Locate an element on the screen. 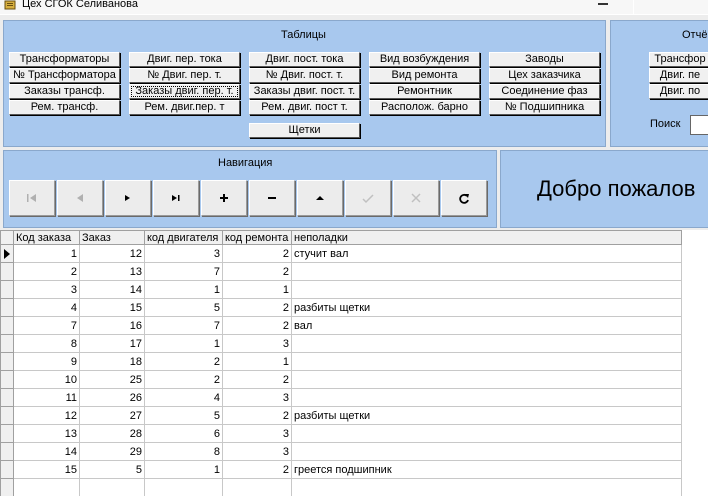  table-row: 10 25 2 2 is located at coordinates (341, 379).